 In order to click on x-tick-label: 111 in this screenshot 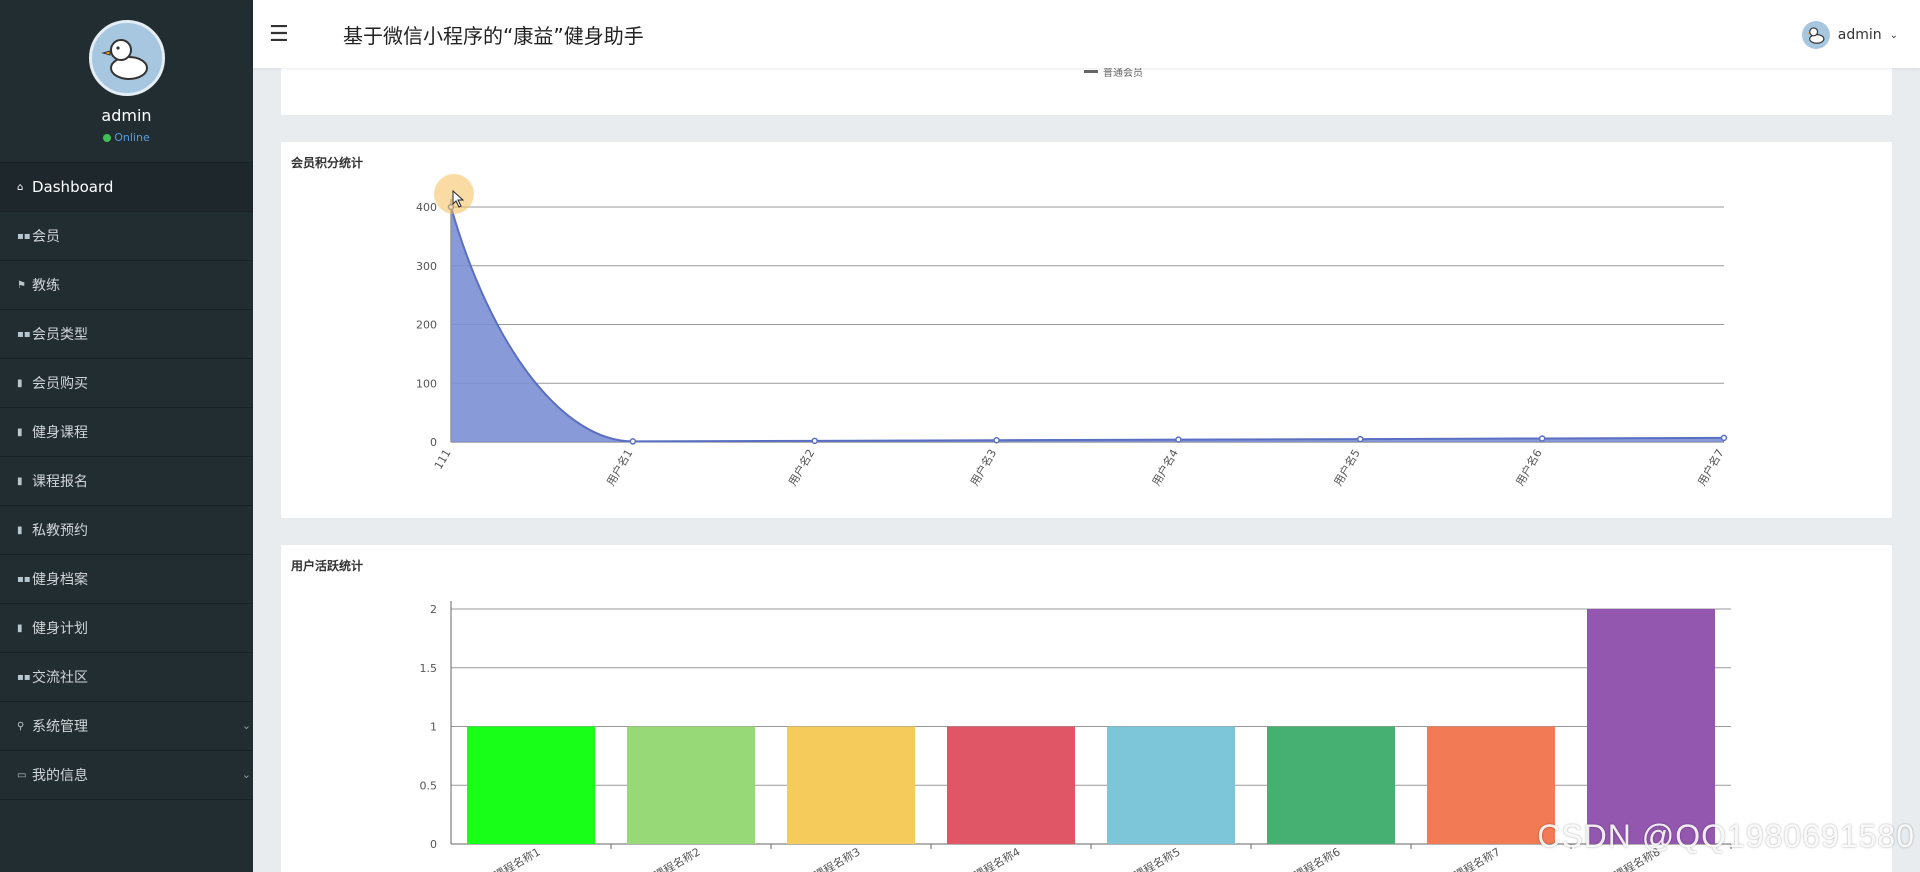, I will do `click(443, 459)`.